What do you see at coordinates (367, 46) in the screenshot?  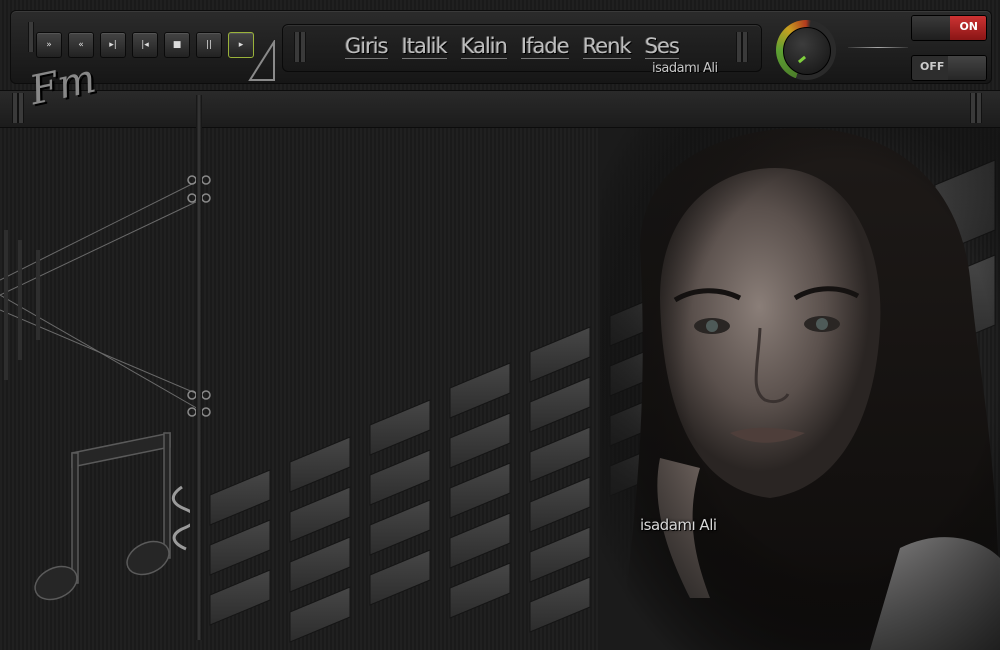 I see `menu-item-giris: Giris` at bounding box center [367, 46].